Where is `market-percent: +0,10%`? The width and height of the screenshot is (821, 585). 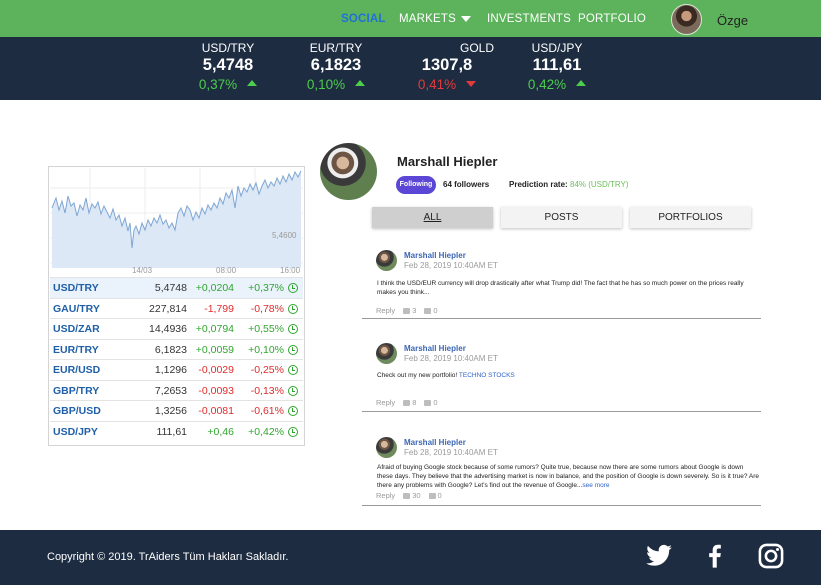
market-percent: +0,10% is located at coordinates (266, 349).